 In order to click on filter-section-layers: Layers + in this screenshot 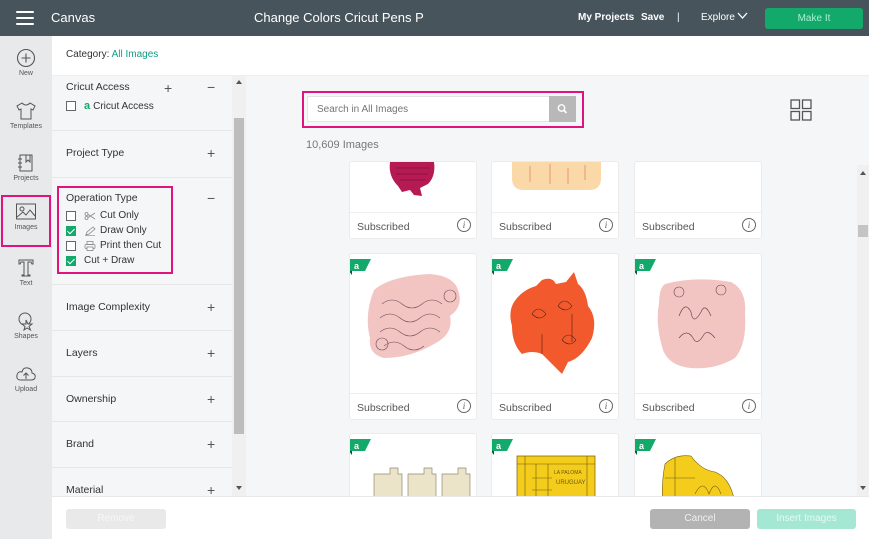, I will do `click(142, 354)`.